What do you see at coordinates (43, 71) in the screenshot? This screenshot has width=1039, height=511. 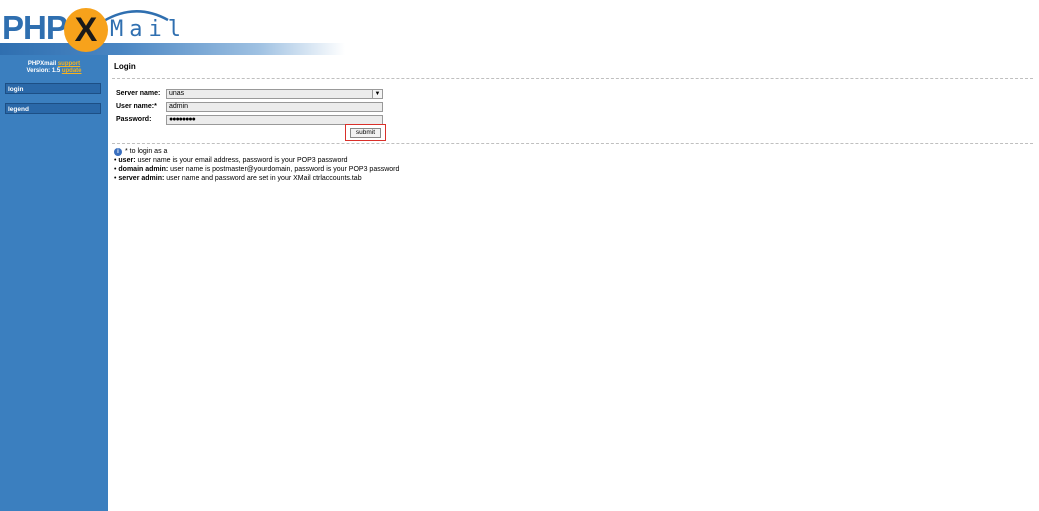 I see `version-label: Version: 1.5` at bounding box center [43, 71].